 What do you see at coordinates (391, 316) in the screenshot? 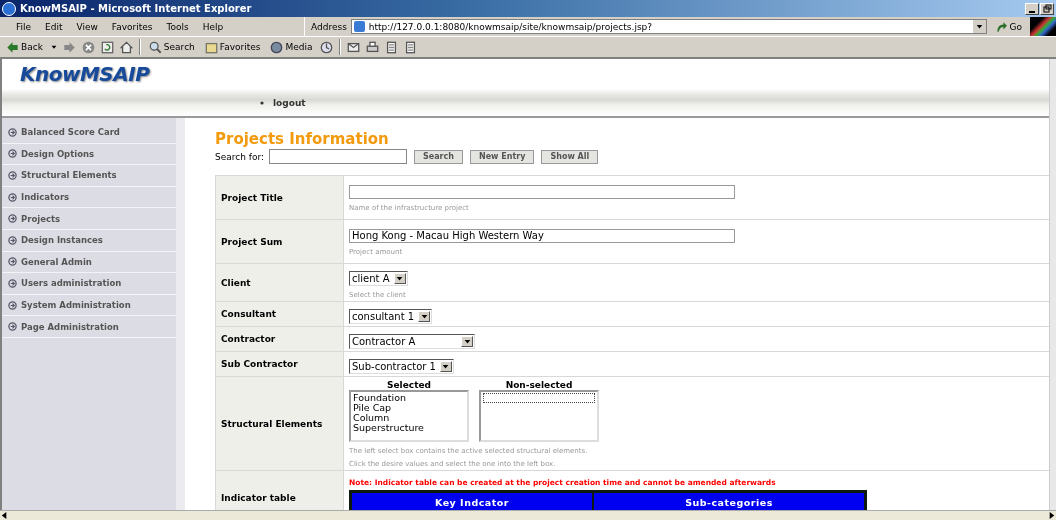
I see `dropdown: consultant 1` at bounding box center [391, 316].